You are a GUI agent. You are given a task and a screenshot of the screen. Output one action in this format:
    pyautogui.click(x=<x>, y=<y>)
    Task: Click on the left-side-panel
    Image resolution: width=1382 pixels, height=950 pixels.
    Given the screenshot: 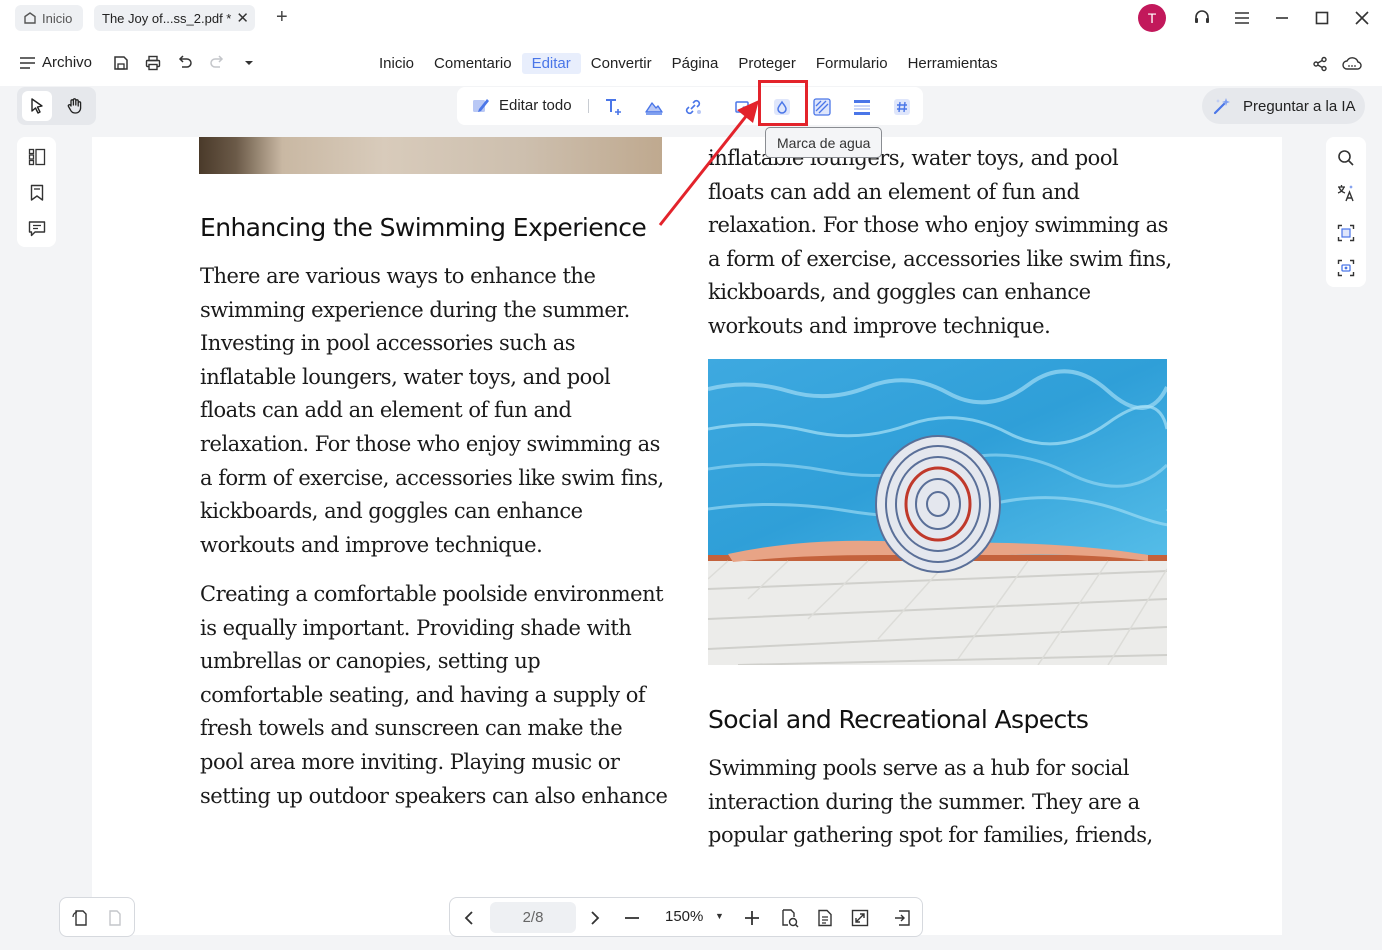 What is the action you would take?
    pyautogui.click(x=36, y=192)
    